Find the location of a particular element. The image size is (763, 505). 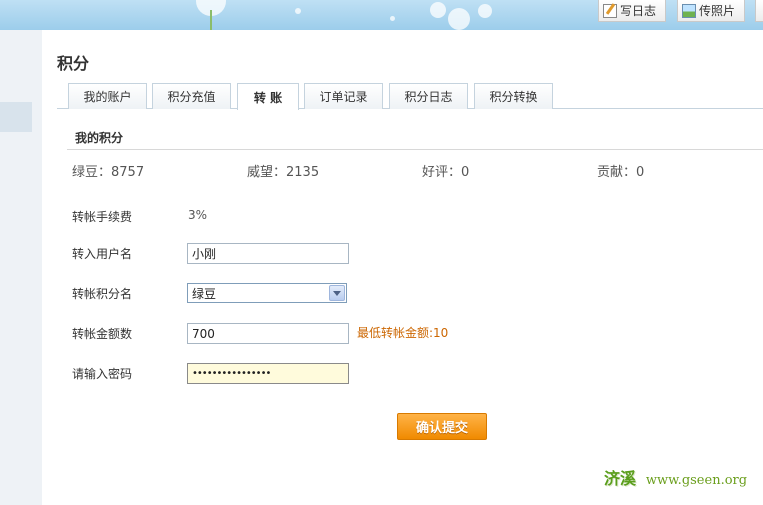

upload-photo-label: 传照片 is located at coordinates (717, 11).